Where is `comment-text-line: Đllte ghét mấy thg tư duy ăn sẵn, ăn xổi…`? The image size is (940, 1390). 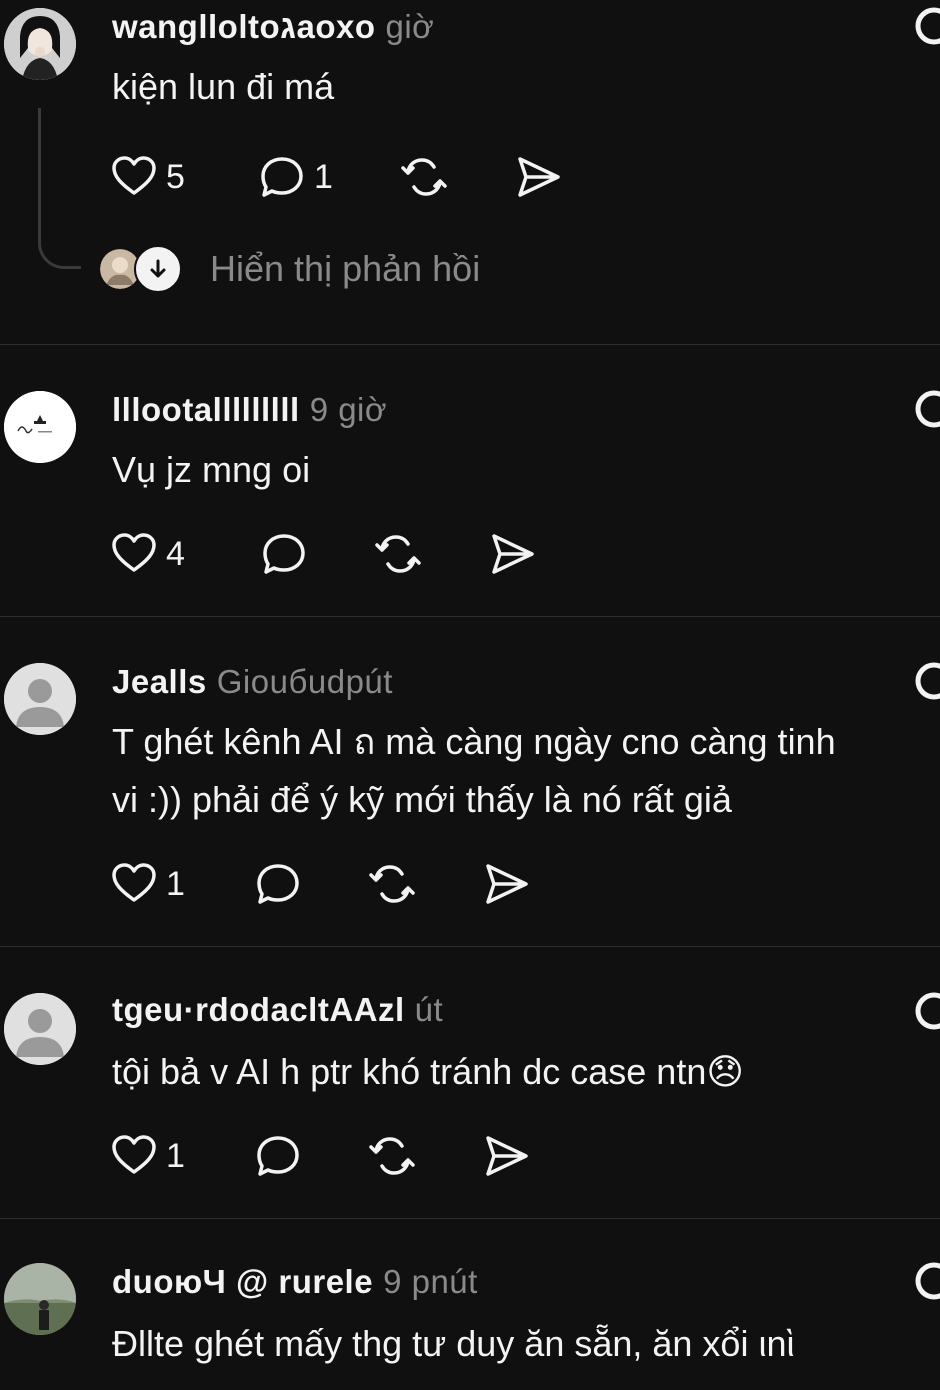
comment-text-line: Đllte ghét mấy thg tư duy ăn sẵn, ăn xổi… is located at coordinates (453, 1343).